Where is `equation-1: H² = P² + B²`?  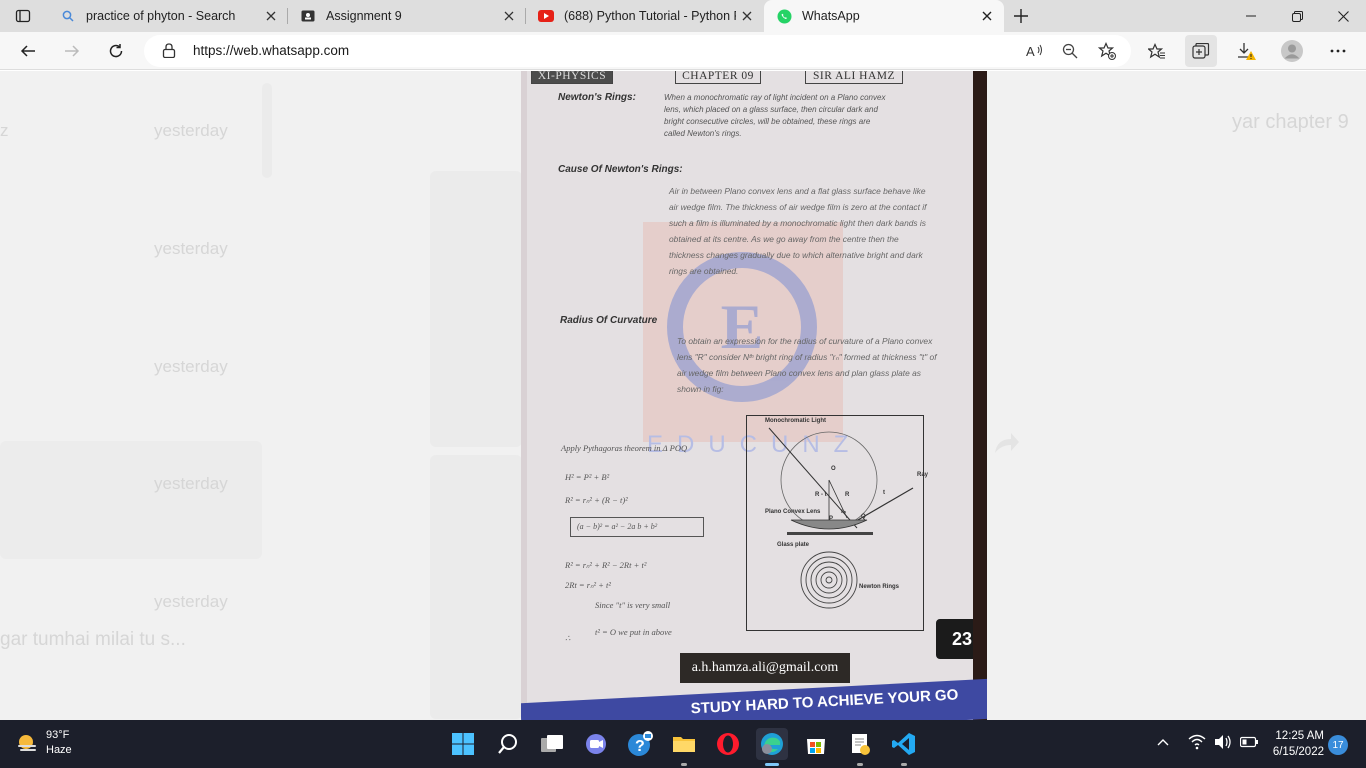
equation-1: H² = P² + B² is located at coordinates (587, 477).